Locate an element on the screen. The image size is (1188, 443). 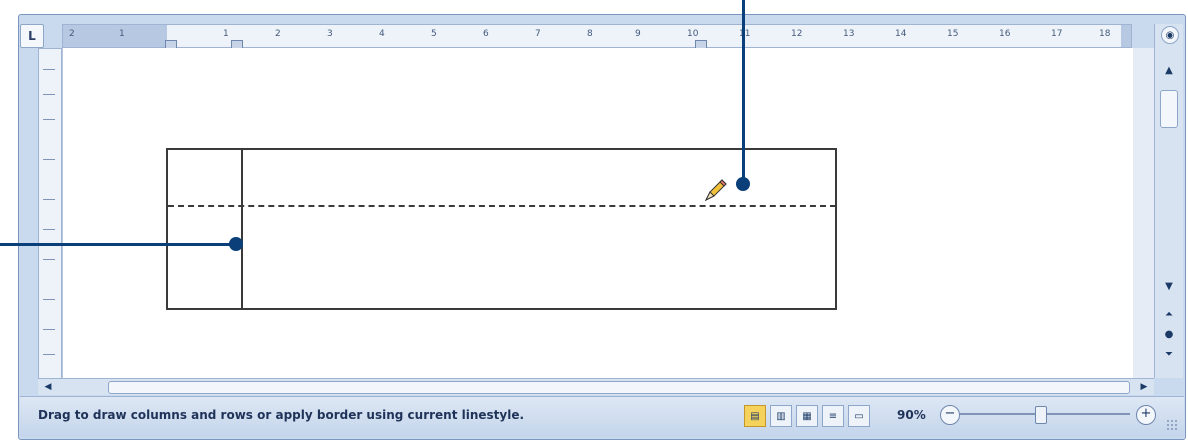
ruler-tick: 6 is located at coordinates (486, 34).